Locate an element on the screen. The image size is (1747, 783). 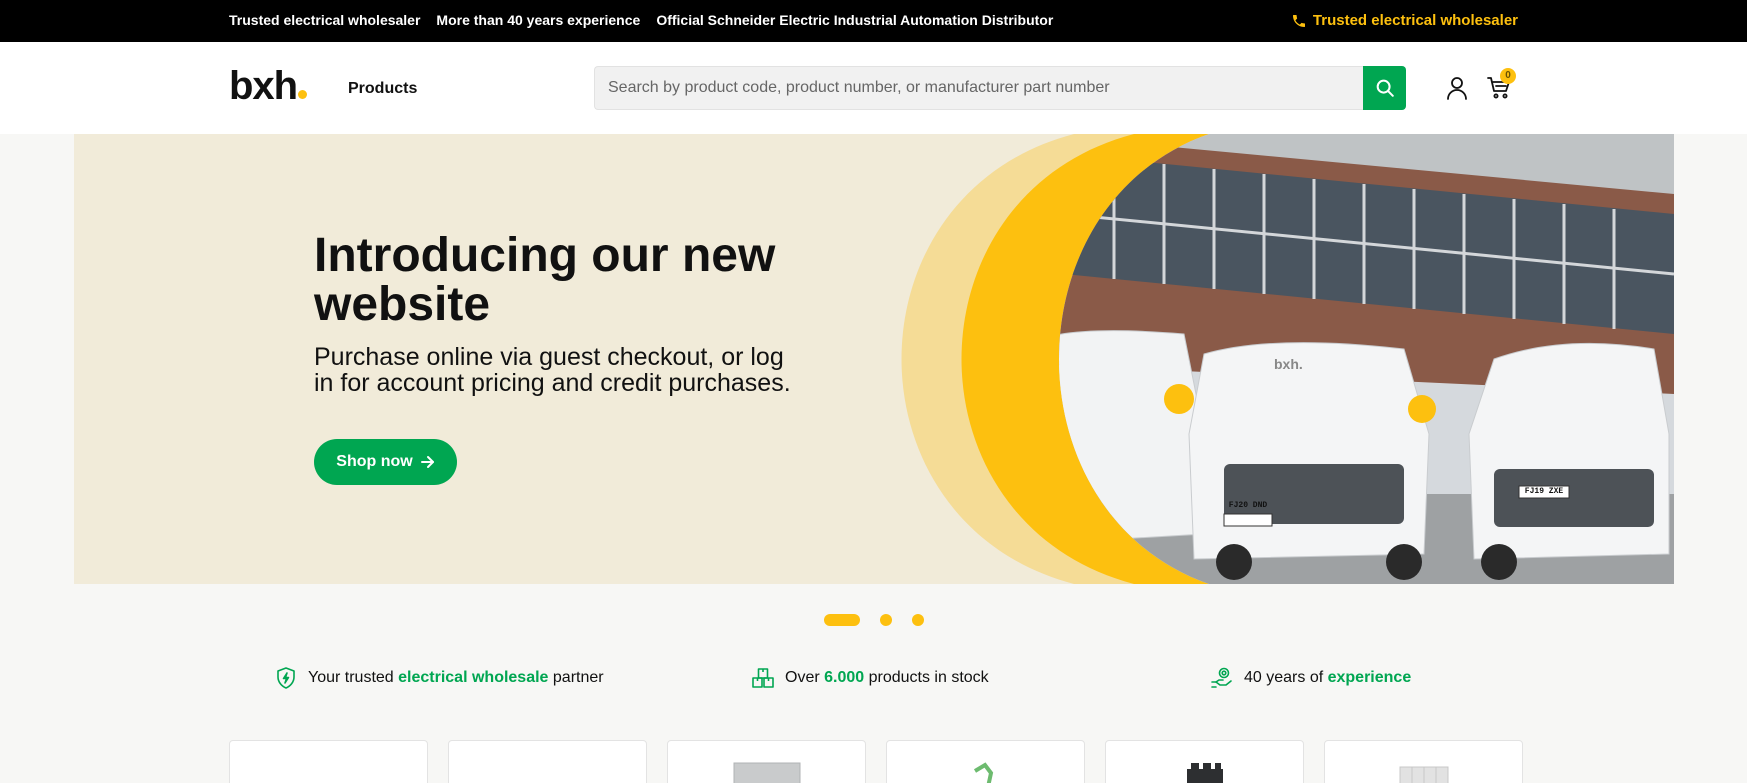
usp-text: products in stock is located at coordinates (926, 677).